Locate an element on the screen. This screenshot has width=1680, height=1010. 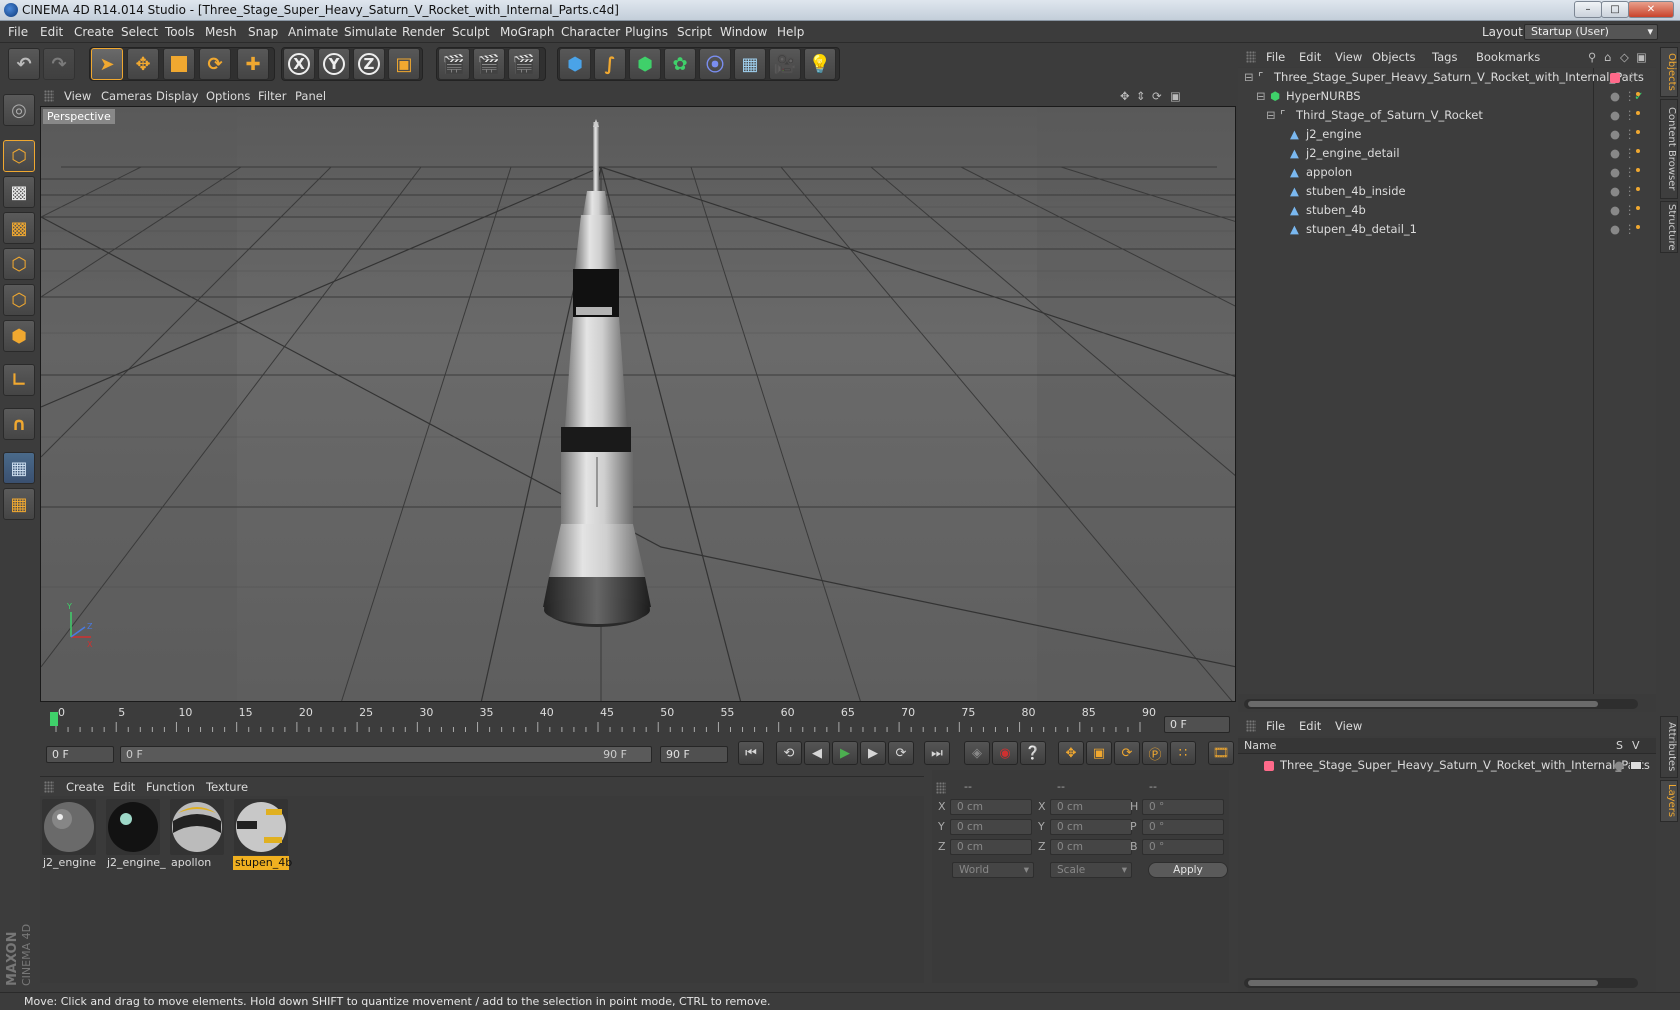
camera-button: 🎥 is located at coordinates (785, 64).